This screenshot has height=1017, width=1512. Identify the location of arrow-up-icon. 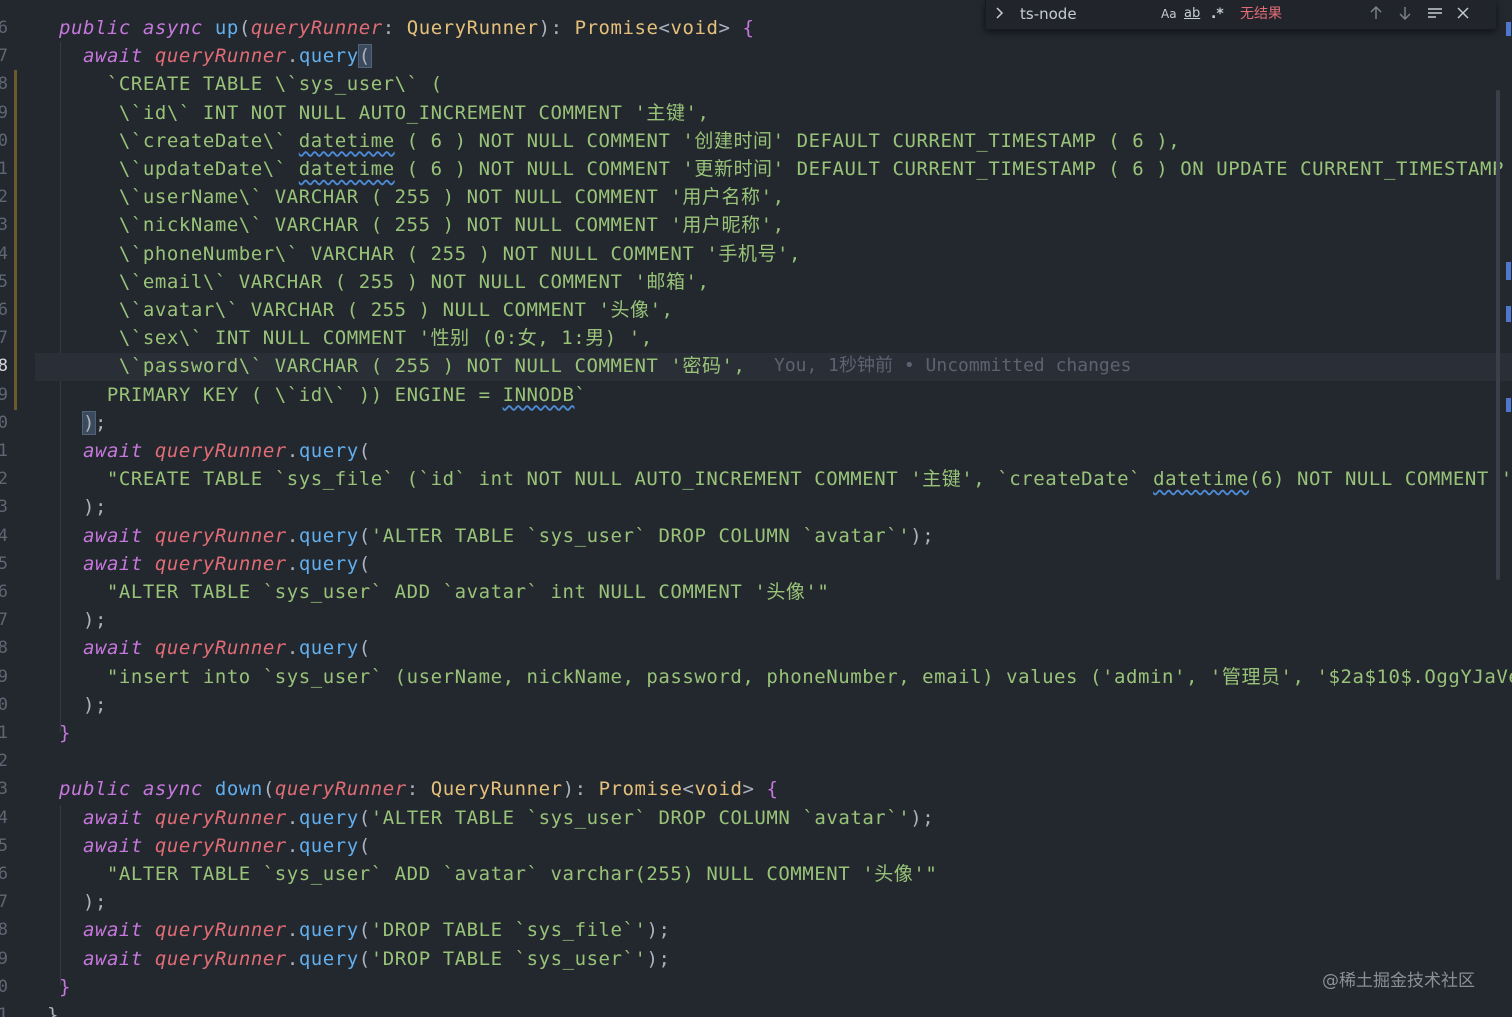
(1376, 16).